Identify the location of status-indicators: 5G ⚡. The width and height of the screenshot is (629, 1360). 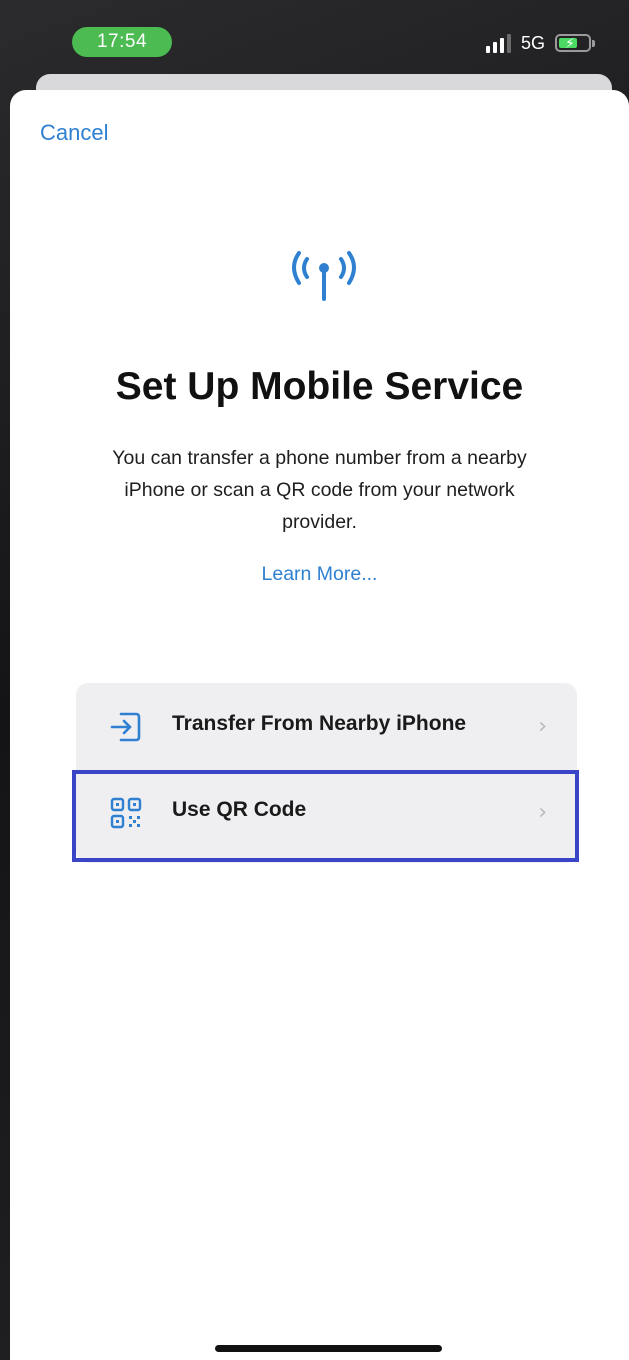
(540, 43).